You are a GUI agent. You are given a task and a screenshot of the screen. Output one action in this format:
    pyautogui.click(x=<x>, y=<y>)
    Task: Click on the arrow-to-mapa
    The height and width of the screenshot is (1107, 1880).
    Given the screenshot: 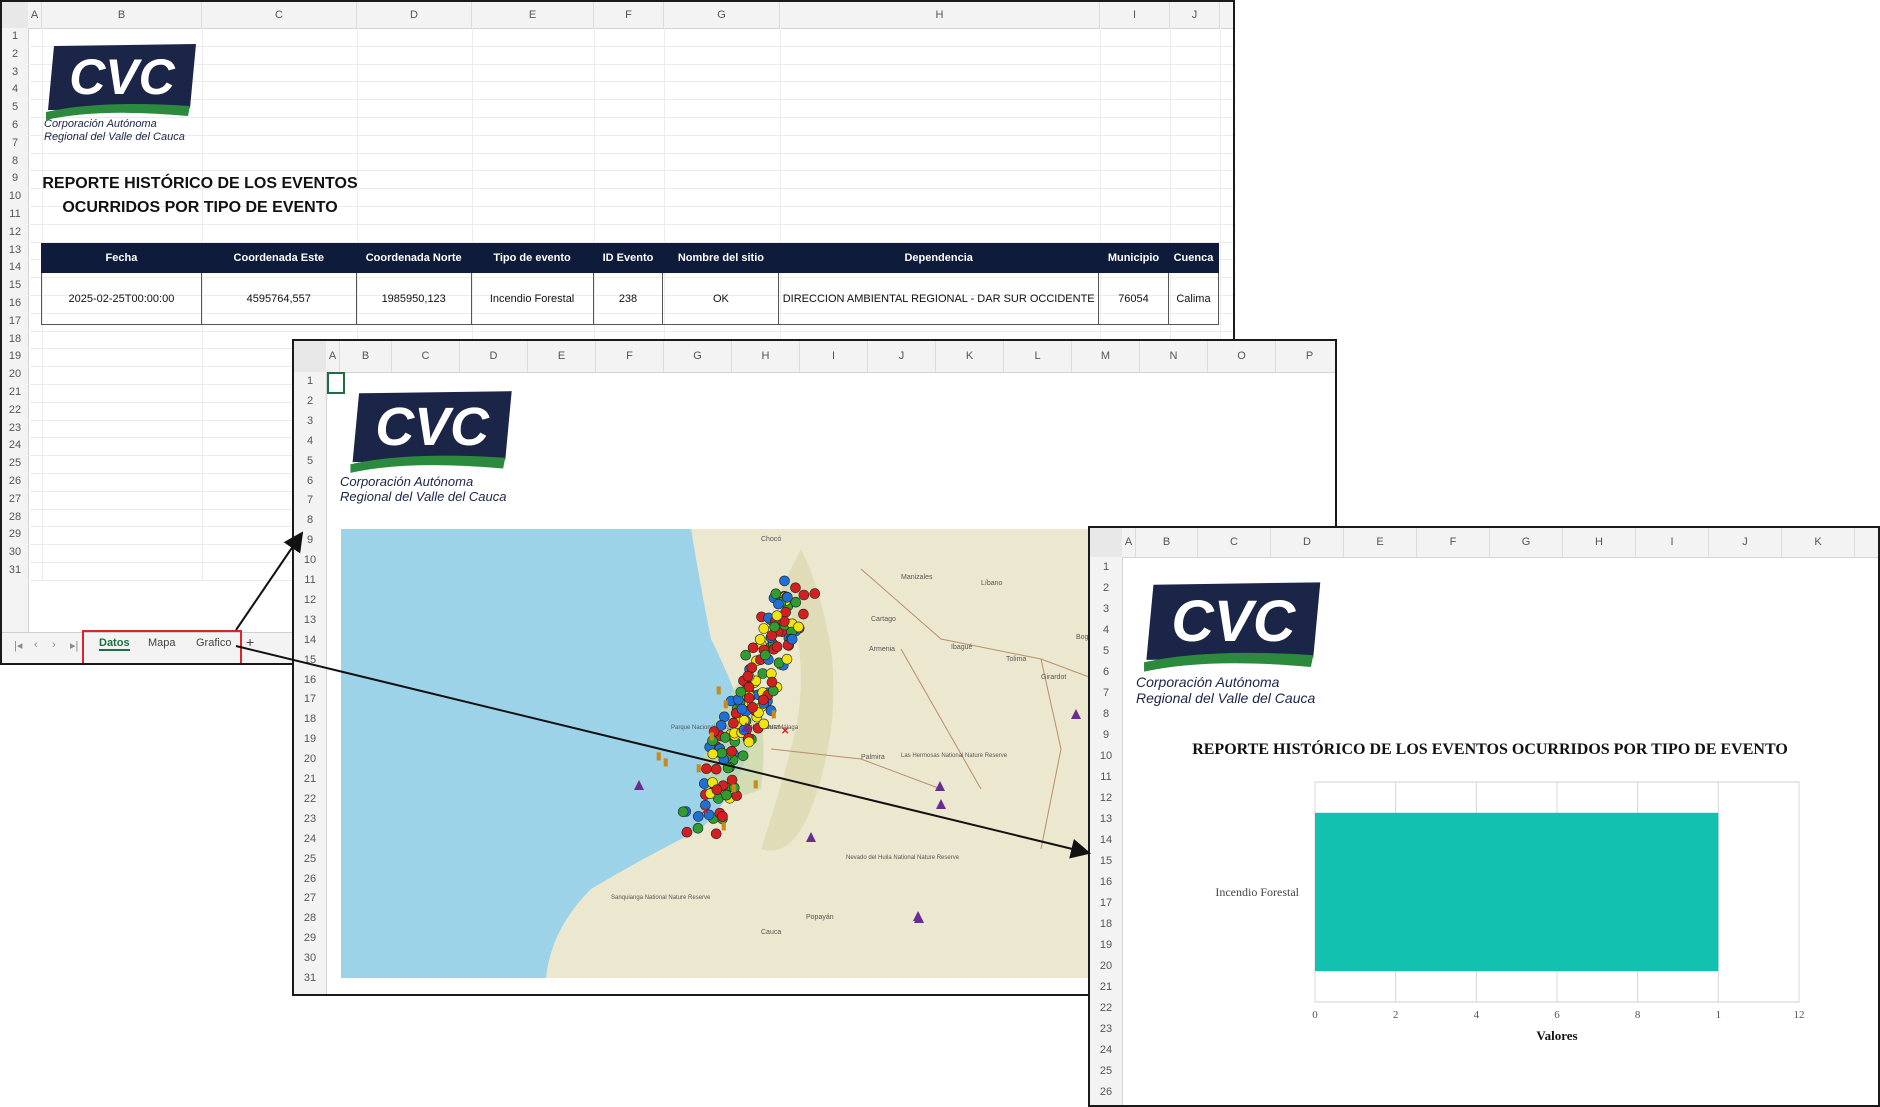 What is the action you would take?
    pyautogui.click(x=269, y=581)
    